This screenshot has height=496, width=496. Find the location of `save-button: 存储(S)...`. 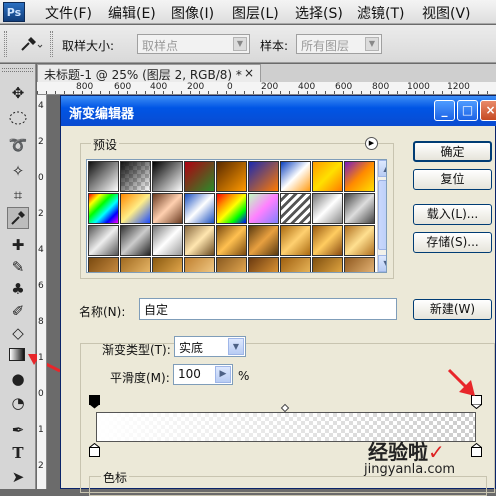

save-button: 存储(S)... is located at coordinates (452, 242).